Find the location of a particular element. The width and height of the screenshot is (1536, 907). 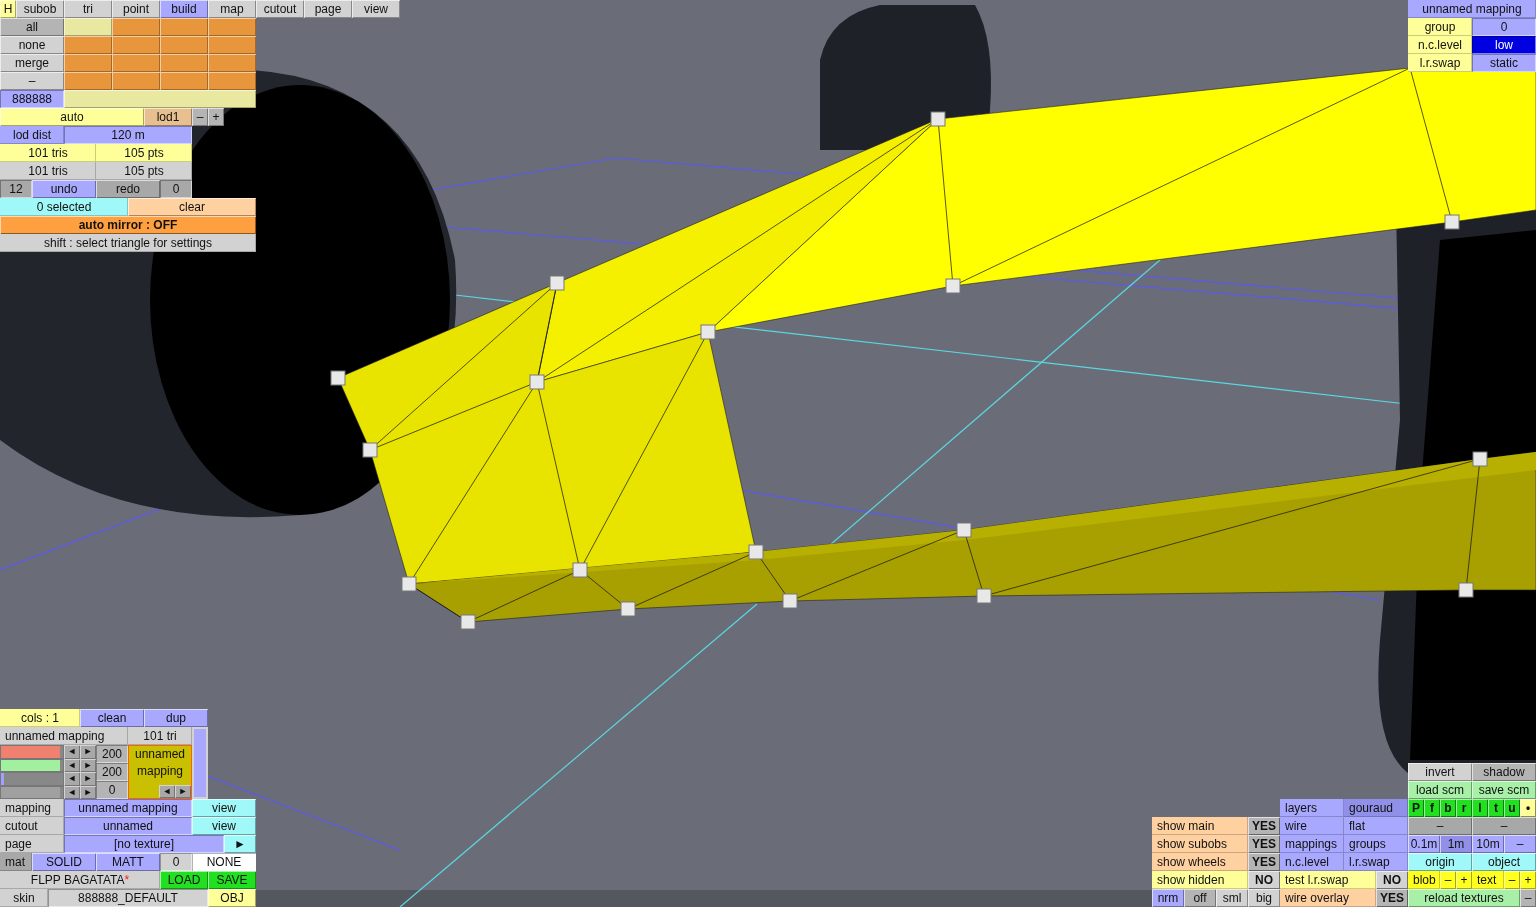

mode-tab: view is located at coordinates (376, 9).